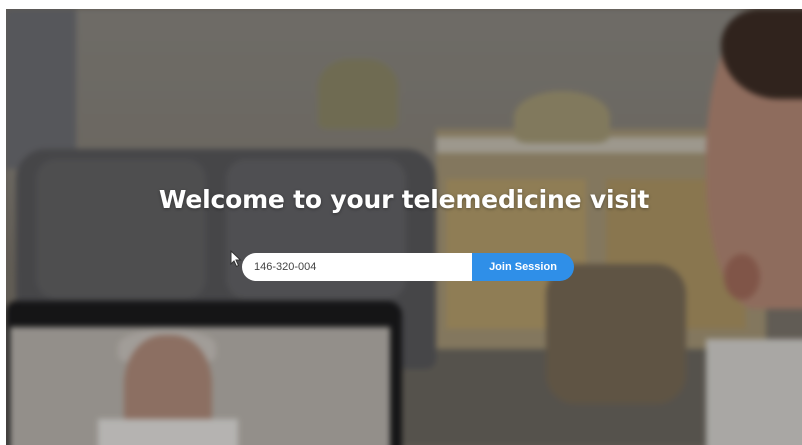 Image resolution: width=802 pixels, height=445 pixels. What do you see at coordinates (236, 259) in the screenshot?
I see `mouse-pointer-icon` at bounding box center [236, 259].